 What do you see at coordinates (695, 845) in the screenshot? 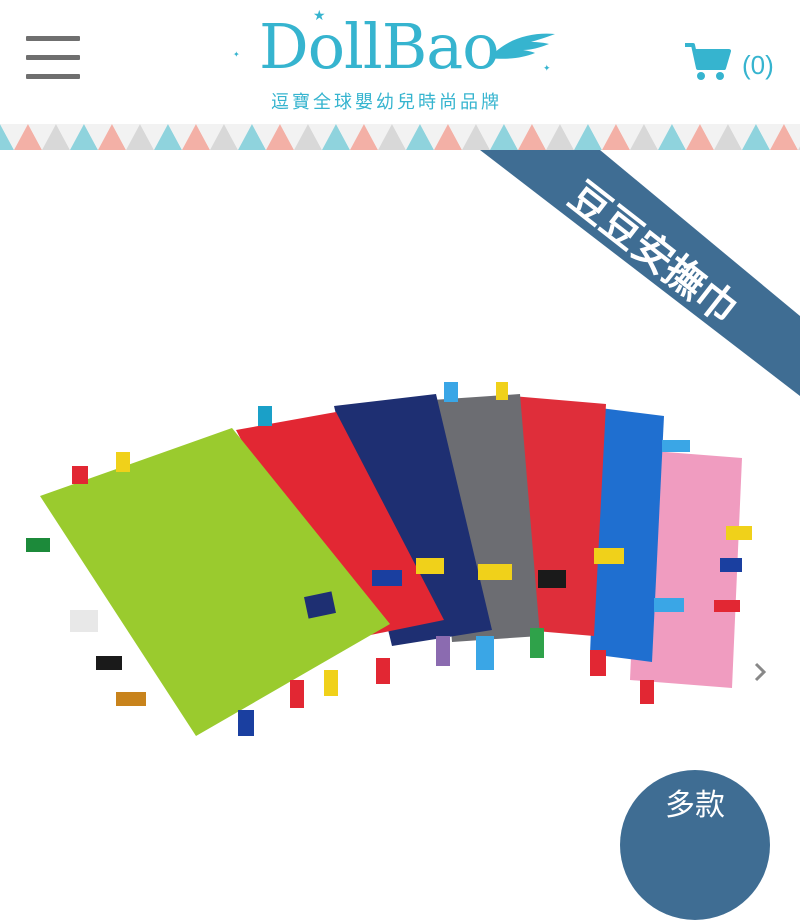
I see `variety-badge: 多款` at bounding box center [695, 845].